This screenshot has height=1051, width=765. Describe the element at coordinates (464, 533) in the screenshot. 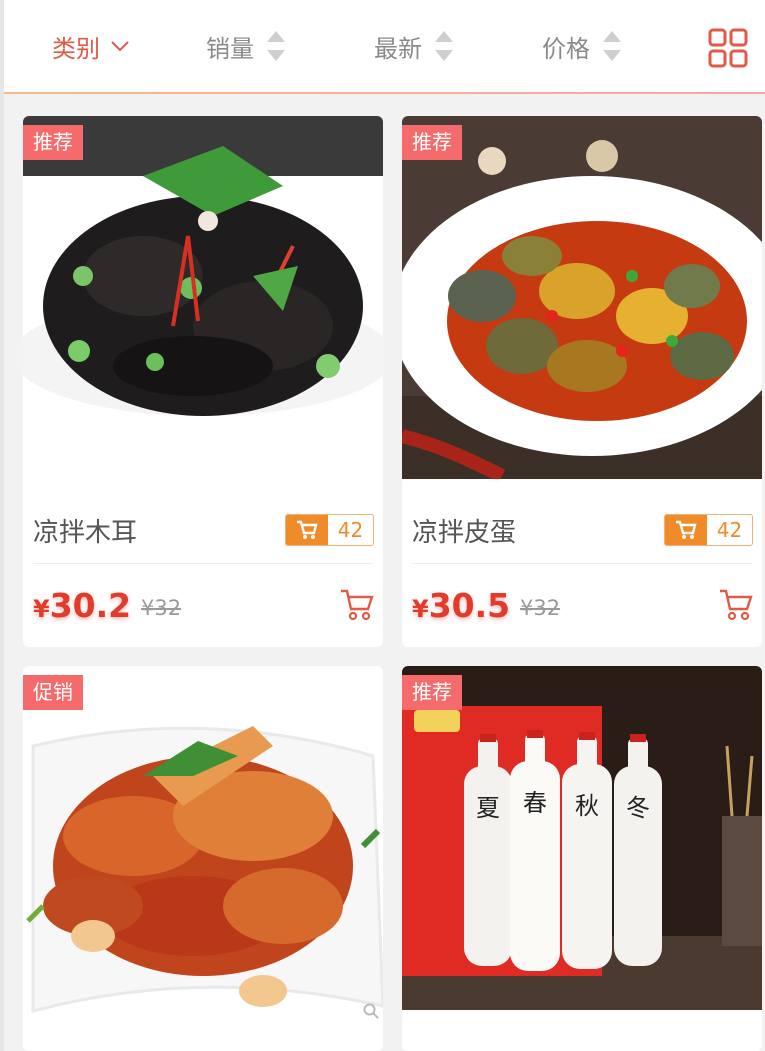

I see `product-name: 凉拌皮蛋` at that location.